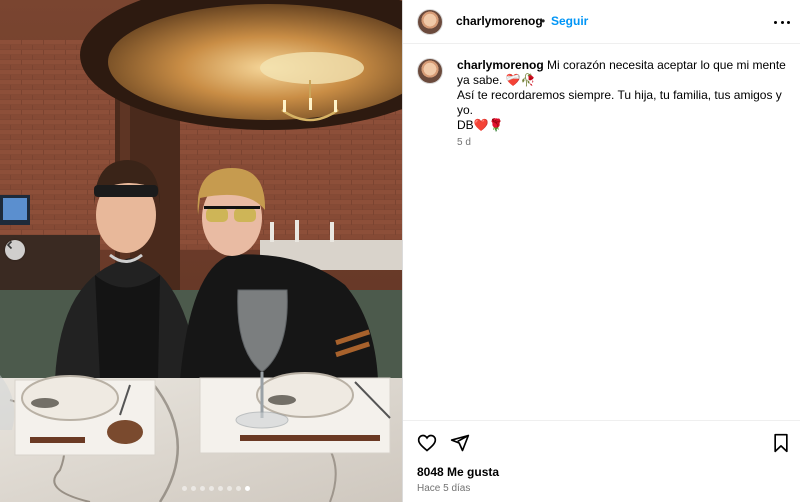 This screenshot has height=502, width=800. What do you see at coordinates (569, 21) in the screenshot?
I see `follow-button: Seguir` at bounding box center [569, 21].